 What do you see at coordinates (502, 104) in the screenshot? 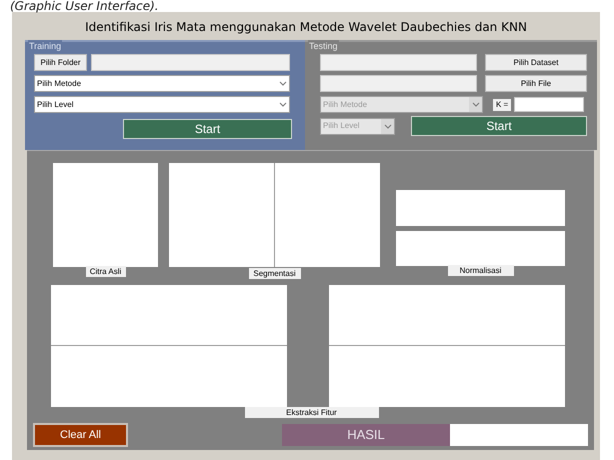
I see `k-label: K =` at bounding box center [502, 104].